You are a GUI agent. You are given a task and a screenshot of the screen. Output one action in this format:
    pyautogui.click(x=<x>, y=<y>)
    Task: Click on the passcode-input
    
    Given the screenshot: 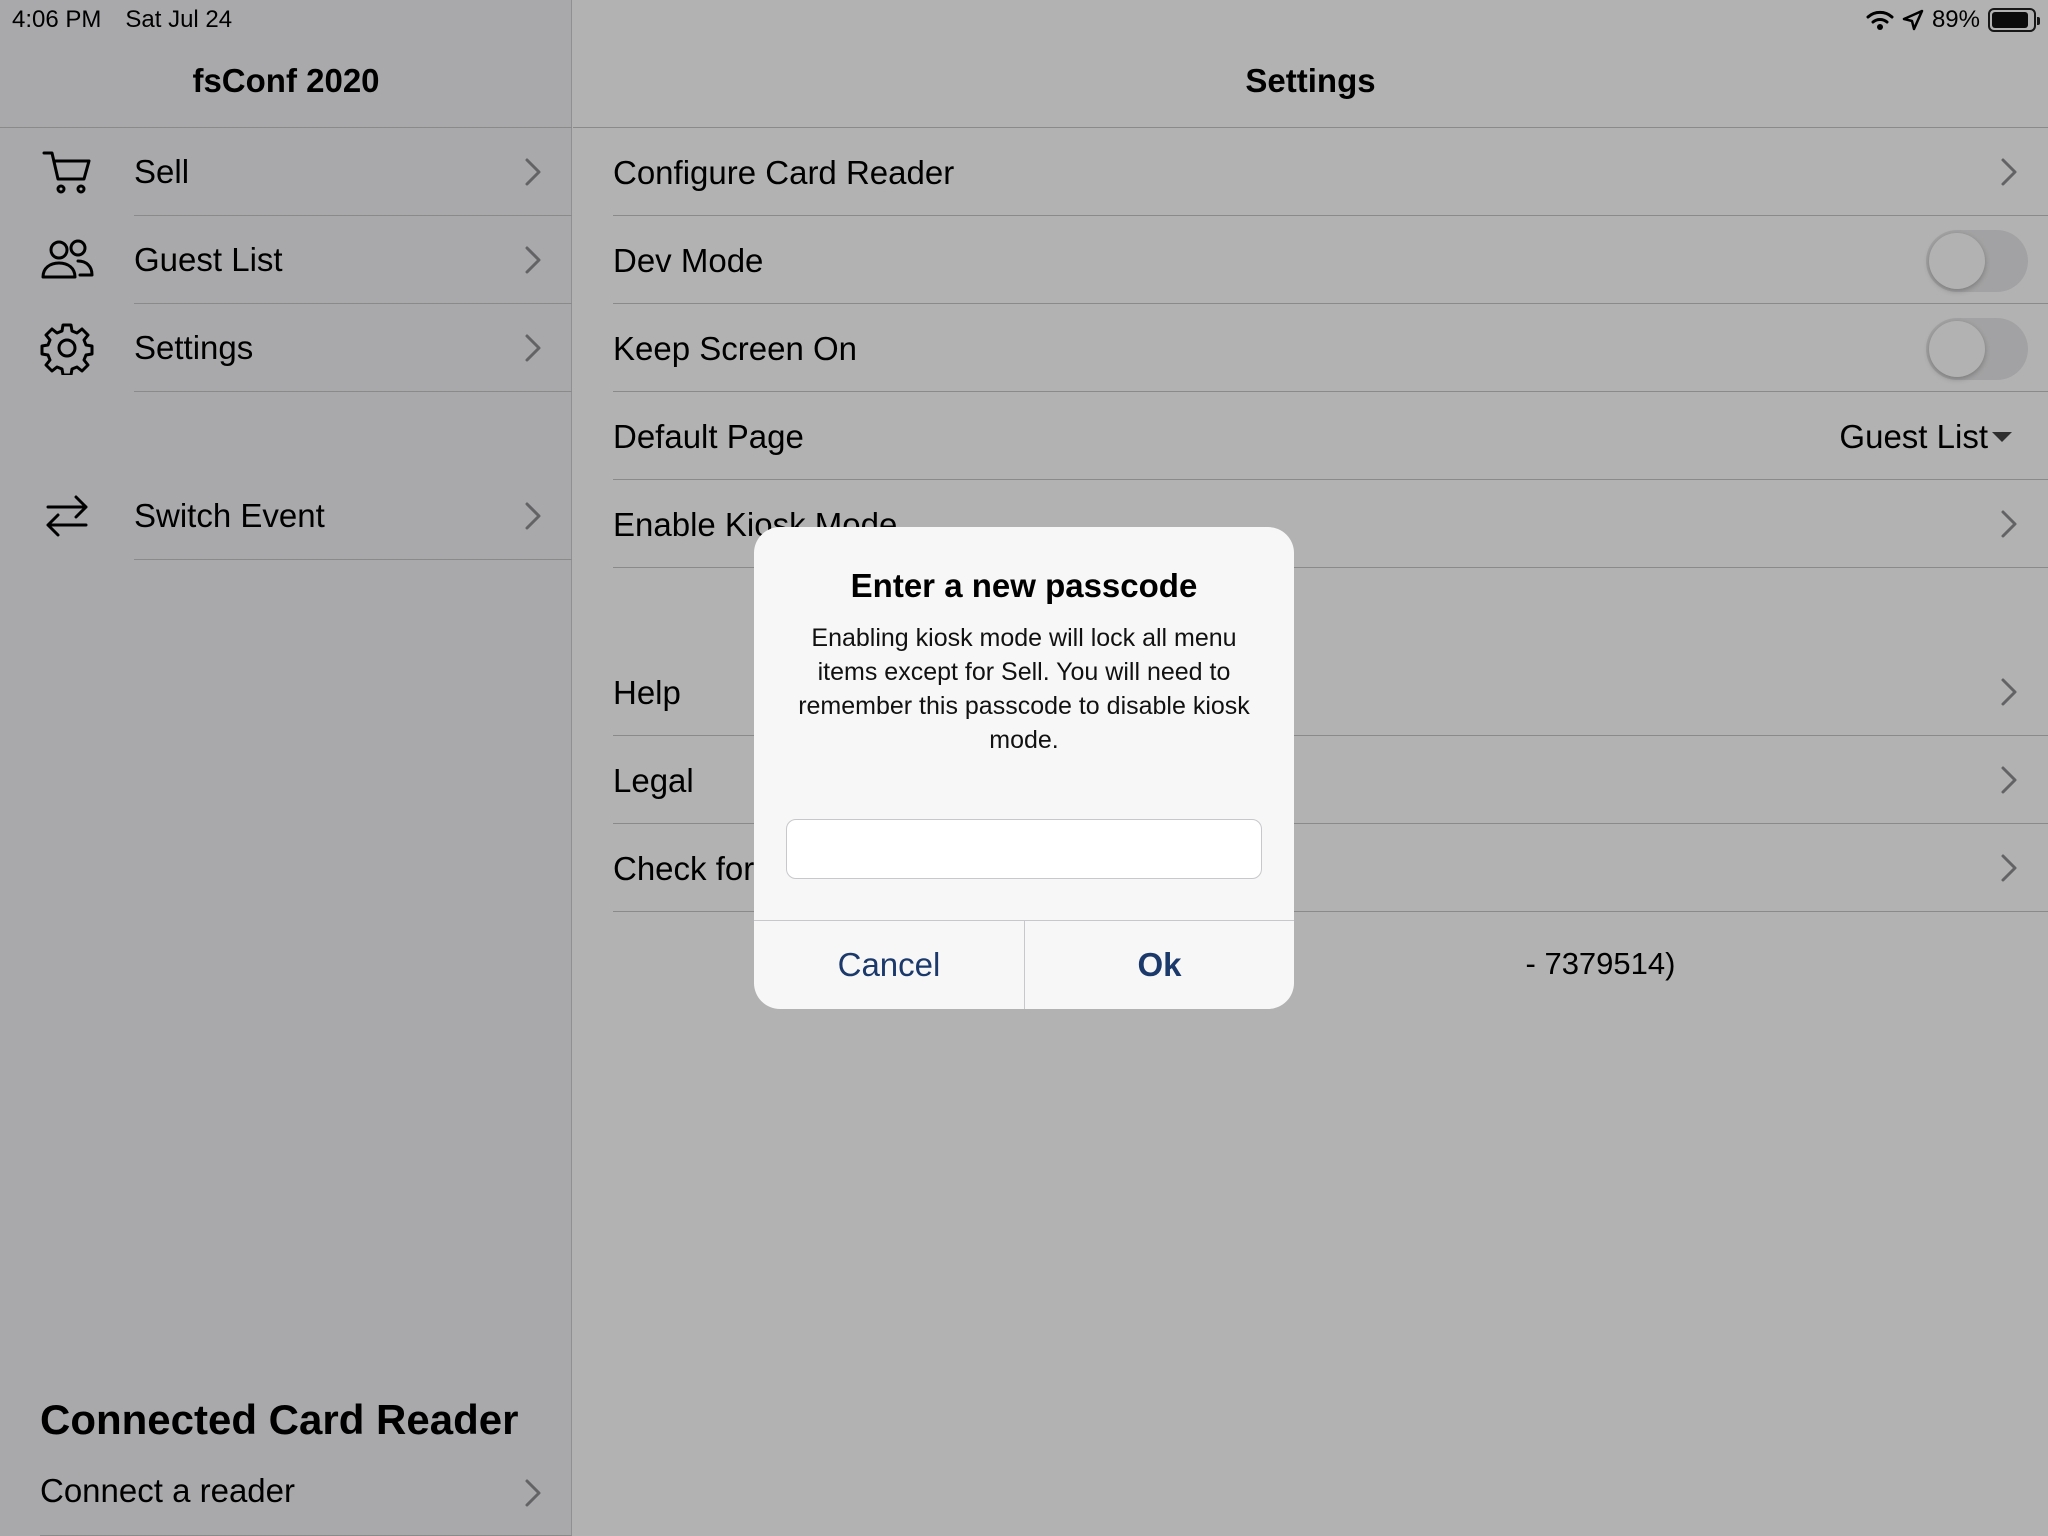 What is the action you would take?
    pyautogui.click(x=1024, y=849)
    